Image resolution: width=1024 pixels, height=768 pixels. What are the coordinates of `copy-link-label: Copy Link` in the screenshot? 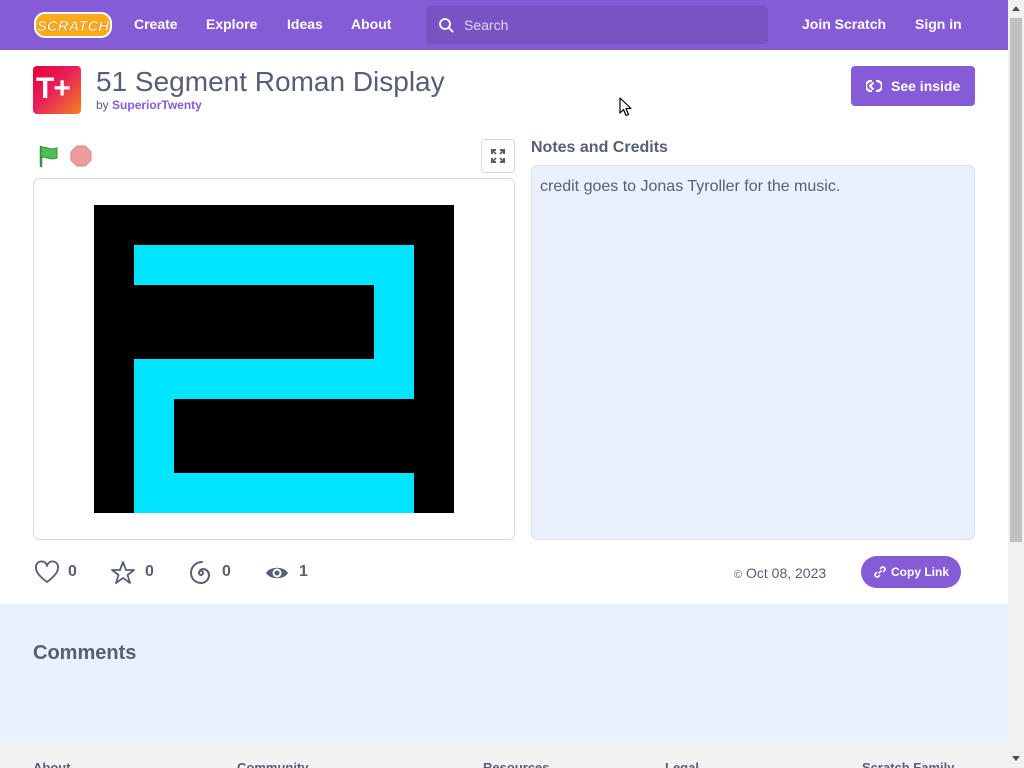 It's located at (920, 572).